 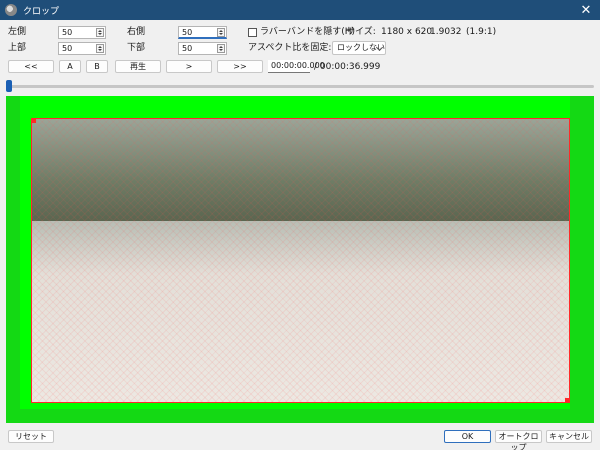 I want to click on play-button: 再生, so click(x=138, y=66).